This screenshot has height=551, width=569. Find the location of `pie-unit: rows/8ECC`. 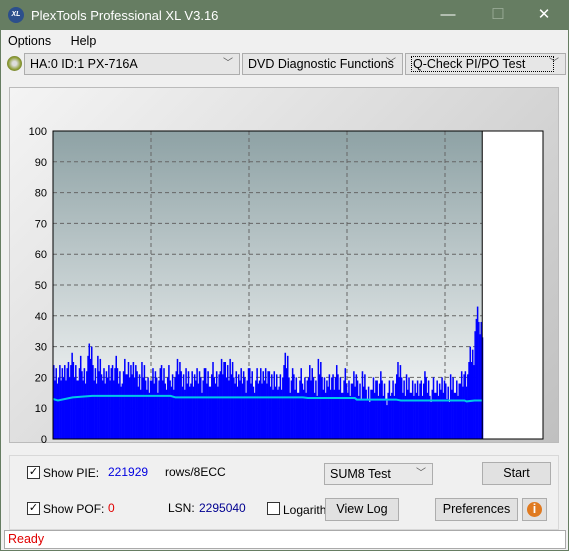

pie-unit: rows/8ECC is located at coordinates (195, 472).